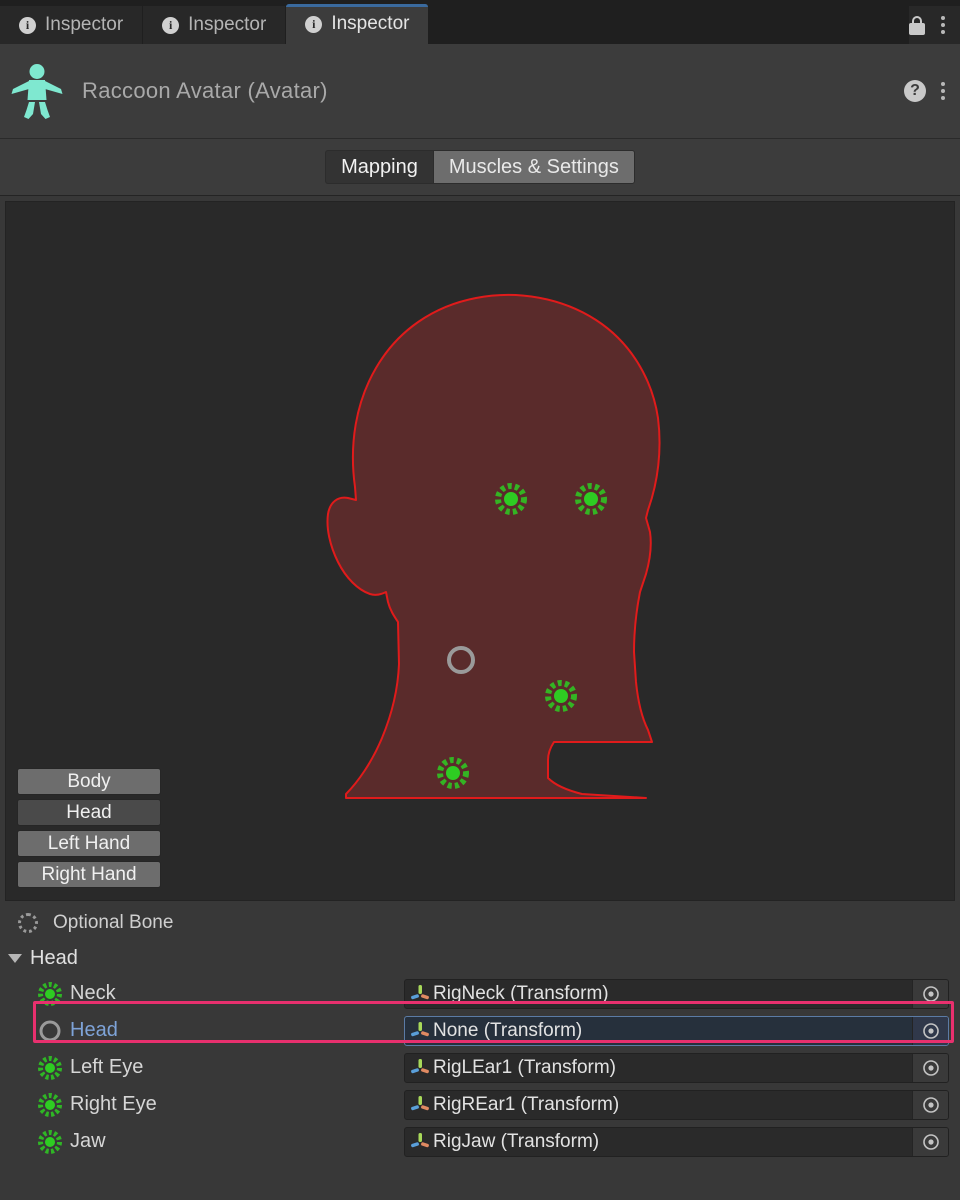  What do you see at coordinates (54, 957) in the screenshot?
I see `bone-group-label: Head` at bounding box center [54, 957].